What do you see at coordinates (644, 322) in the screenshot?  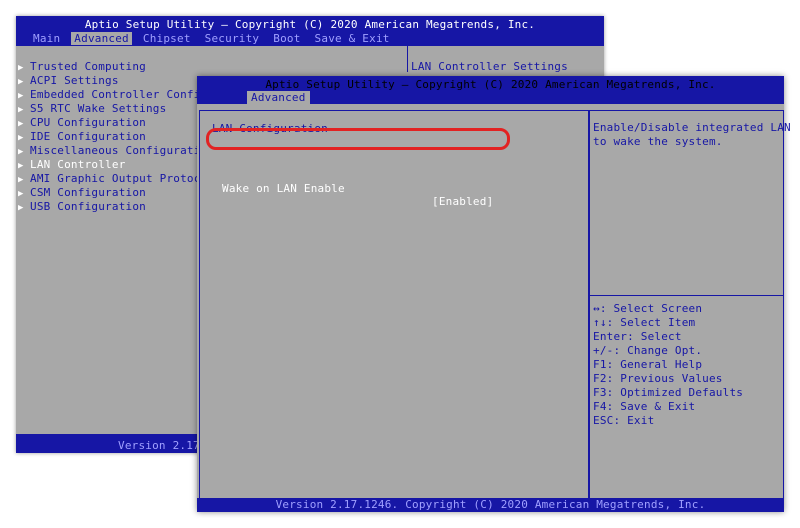 I see `key-select-item: ↑↓: Select Item` at bounding box center [644, 322].